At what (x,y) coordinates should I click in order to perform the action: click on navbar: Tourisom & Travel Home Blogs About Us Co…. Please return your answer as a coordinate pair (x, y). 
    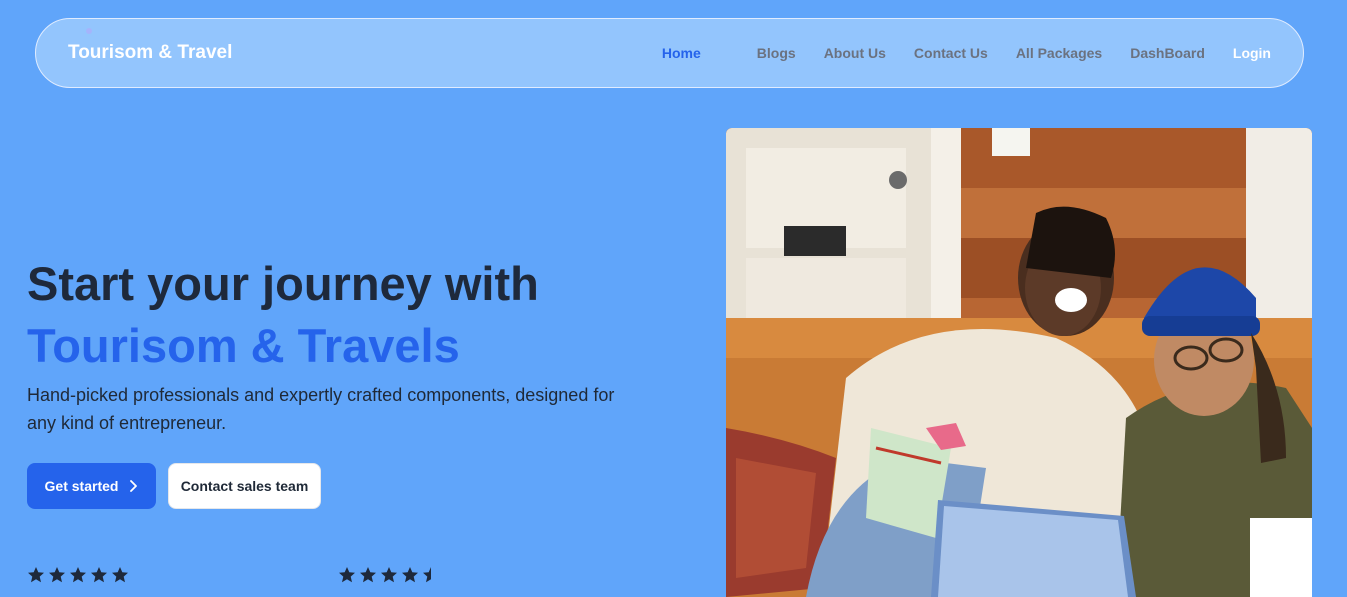
    Looking at the image, I should click on (669, 53).